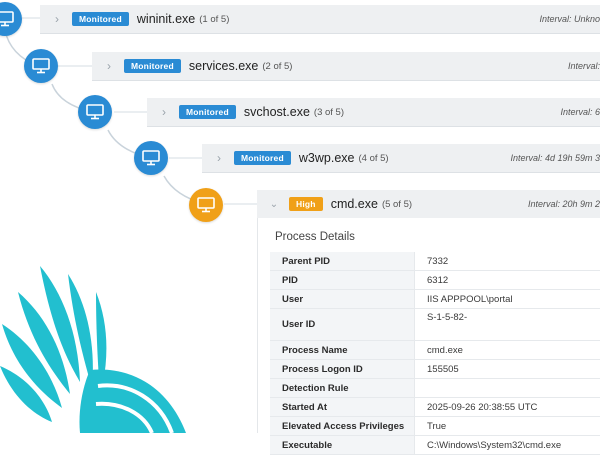 This screenshot has width=600, height=455. What do you see at coordinates (329, 112) in the screenshot?
I see `process-index: (3 of 5)` at bounding box center [329, 112].